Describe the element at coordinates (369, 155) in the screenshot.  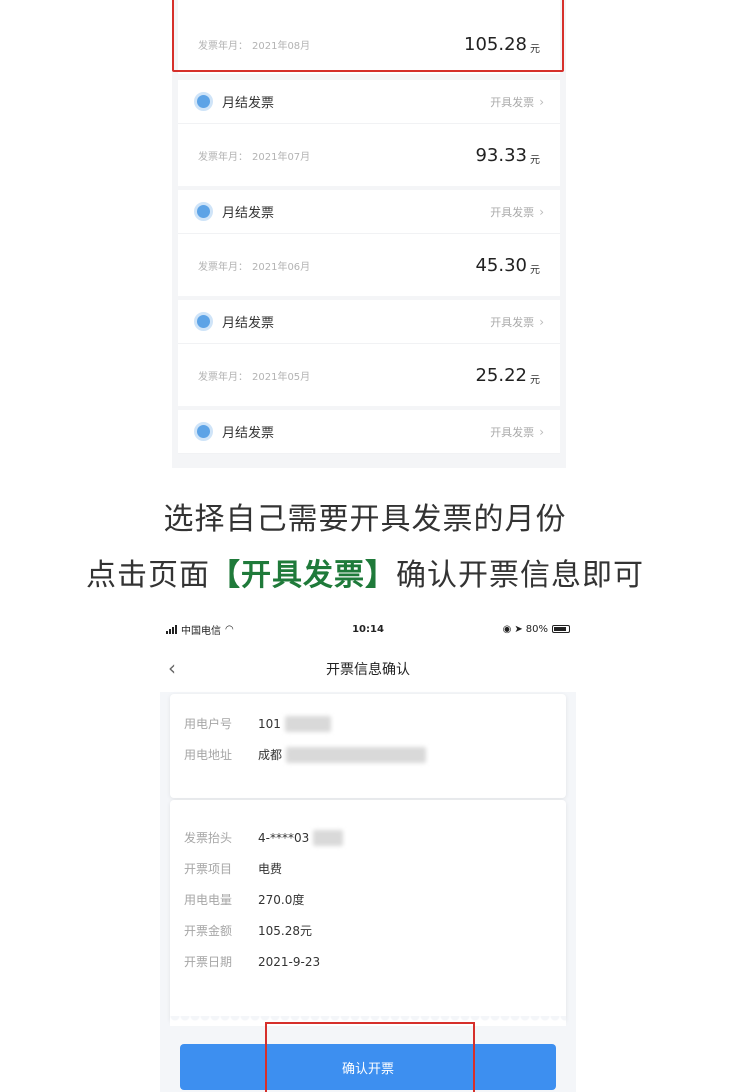
I see `card-body: 发票年月： 2021年07月 93.33 元` at that location.